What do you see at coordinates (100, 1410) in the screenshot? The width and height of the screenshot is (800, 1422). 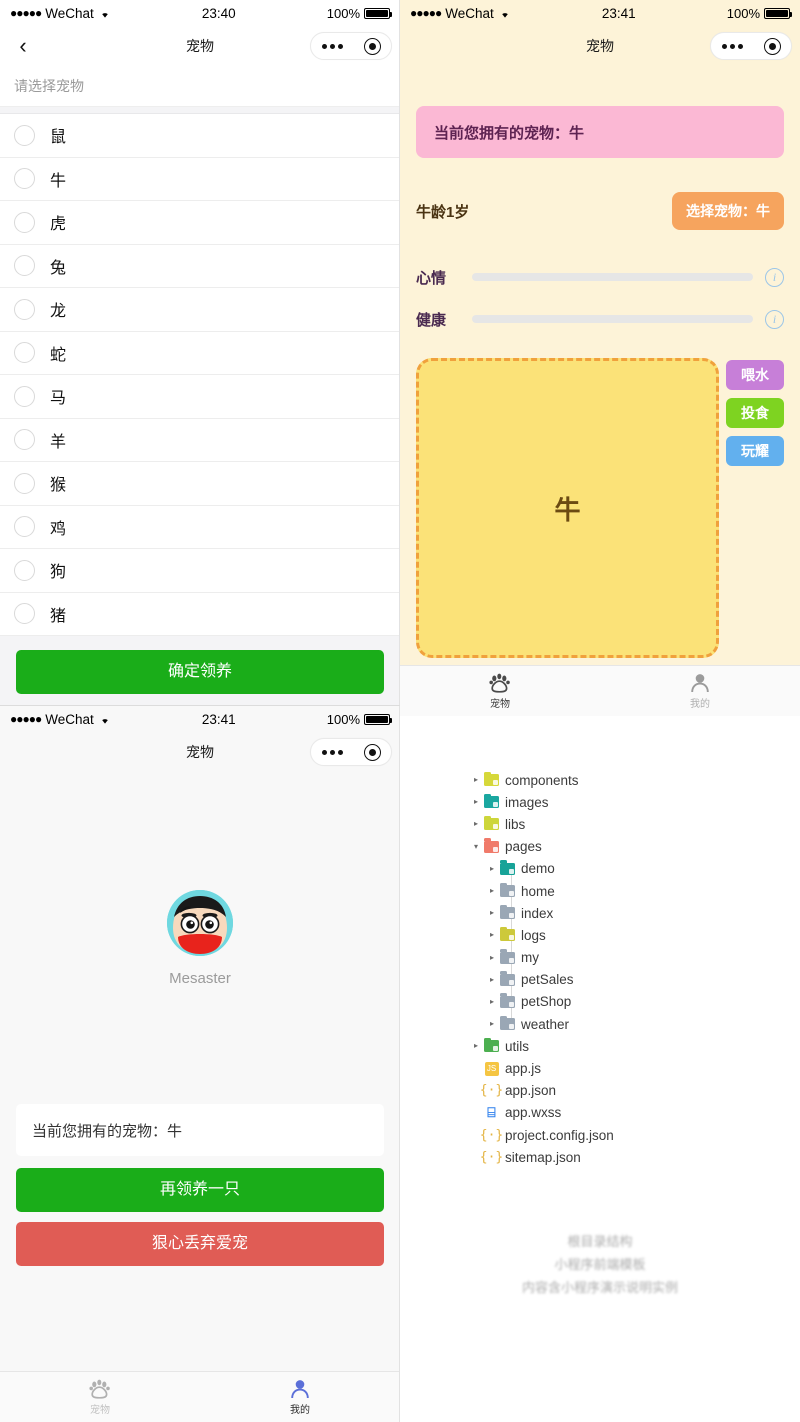 I see `tab-pets-label: 宠物` at bounding box center [100, 1410].